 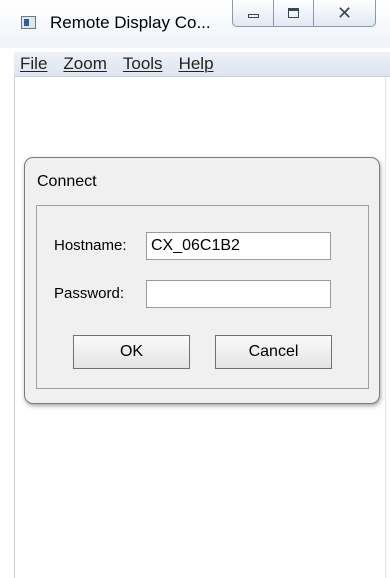 I want to click on password-label: Password:, so click(x=89, y=293).